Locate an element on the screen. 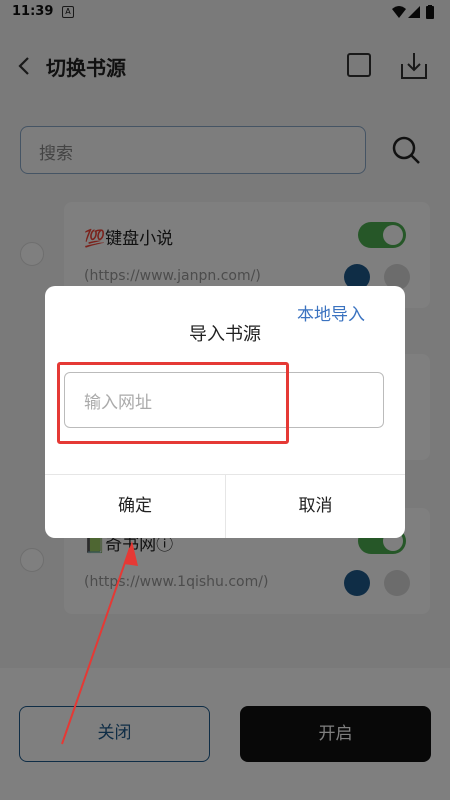 Image resolution: width=450 pixels, height=800 pixels. annotation-highlight-box is located at coordinates (173, 403).